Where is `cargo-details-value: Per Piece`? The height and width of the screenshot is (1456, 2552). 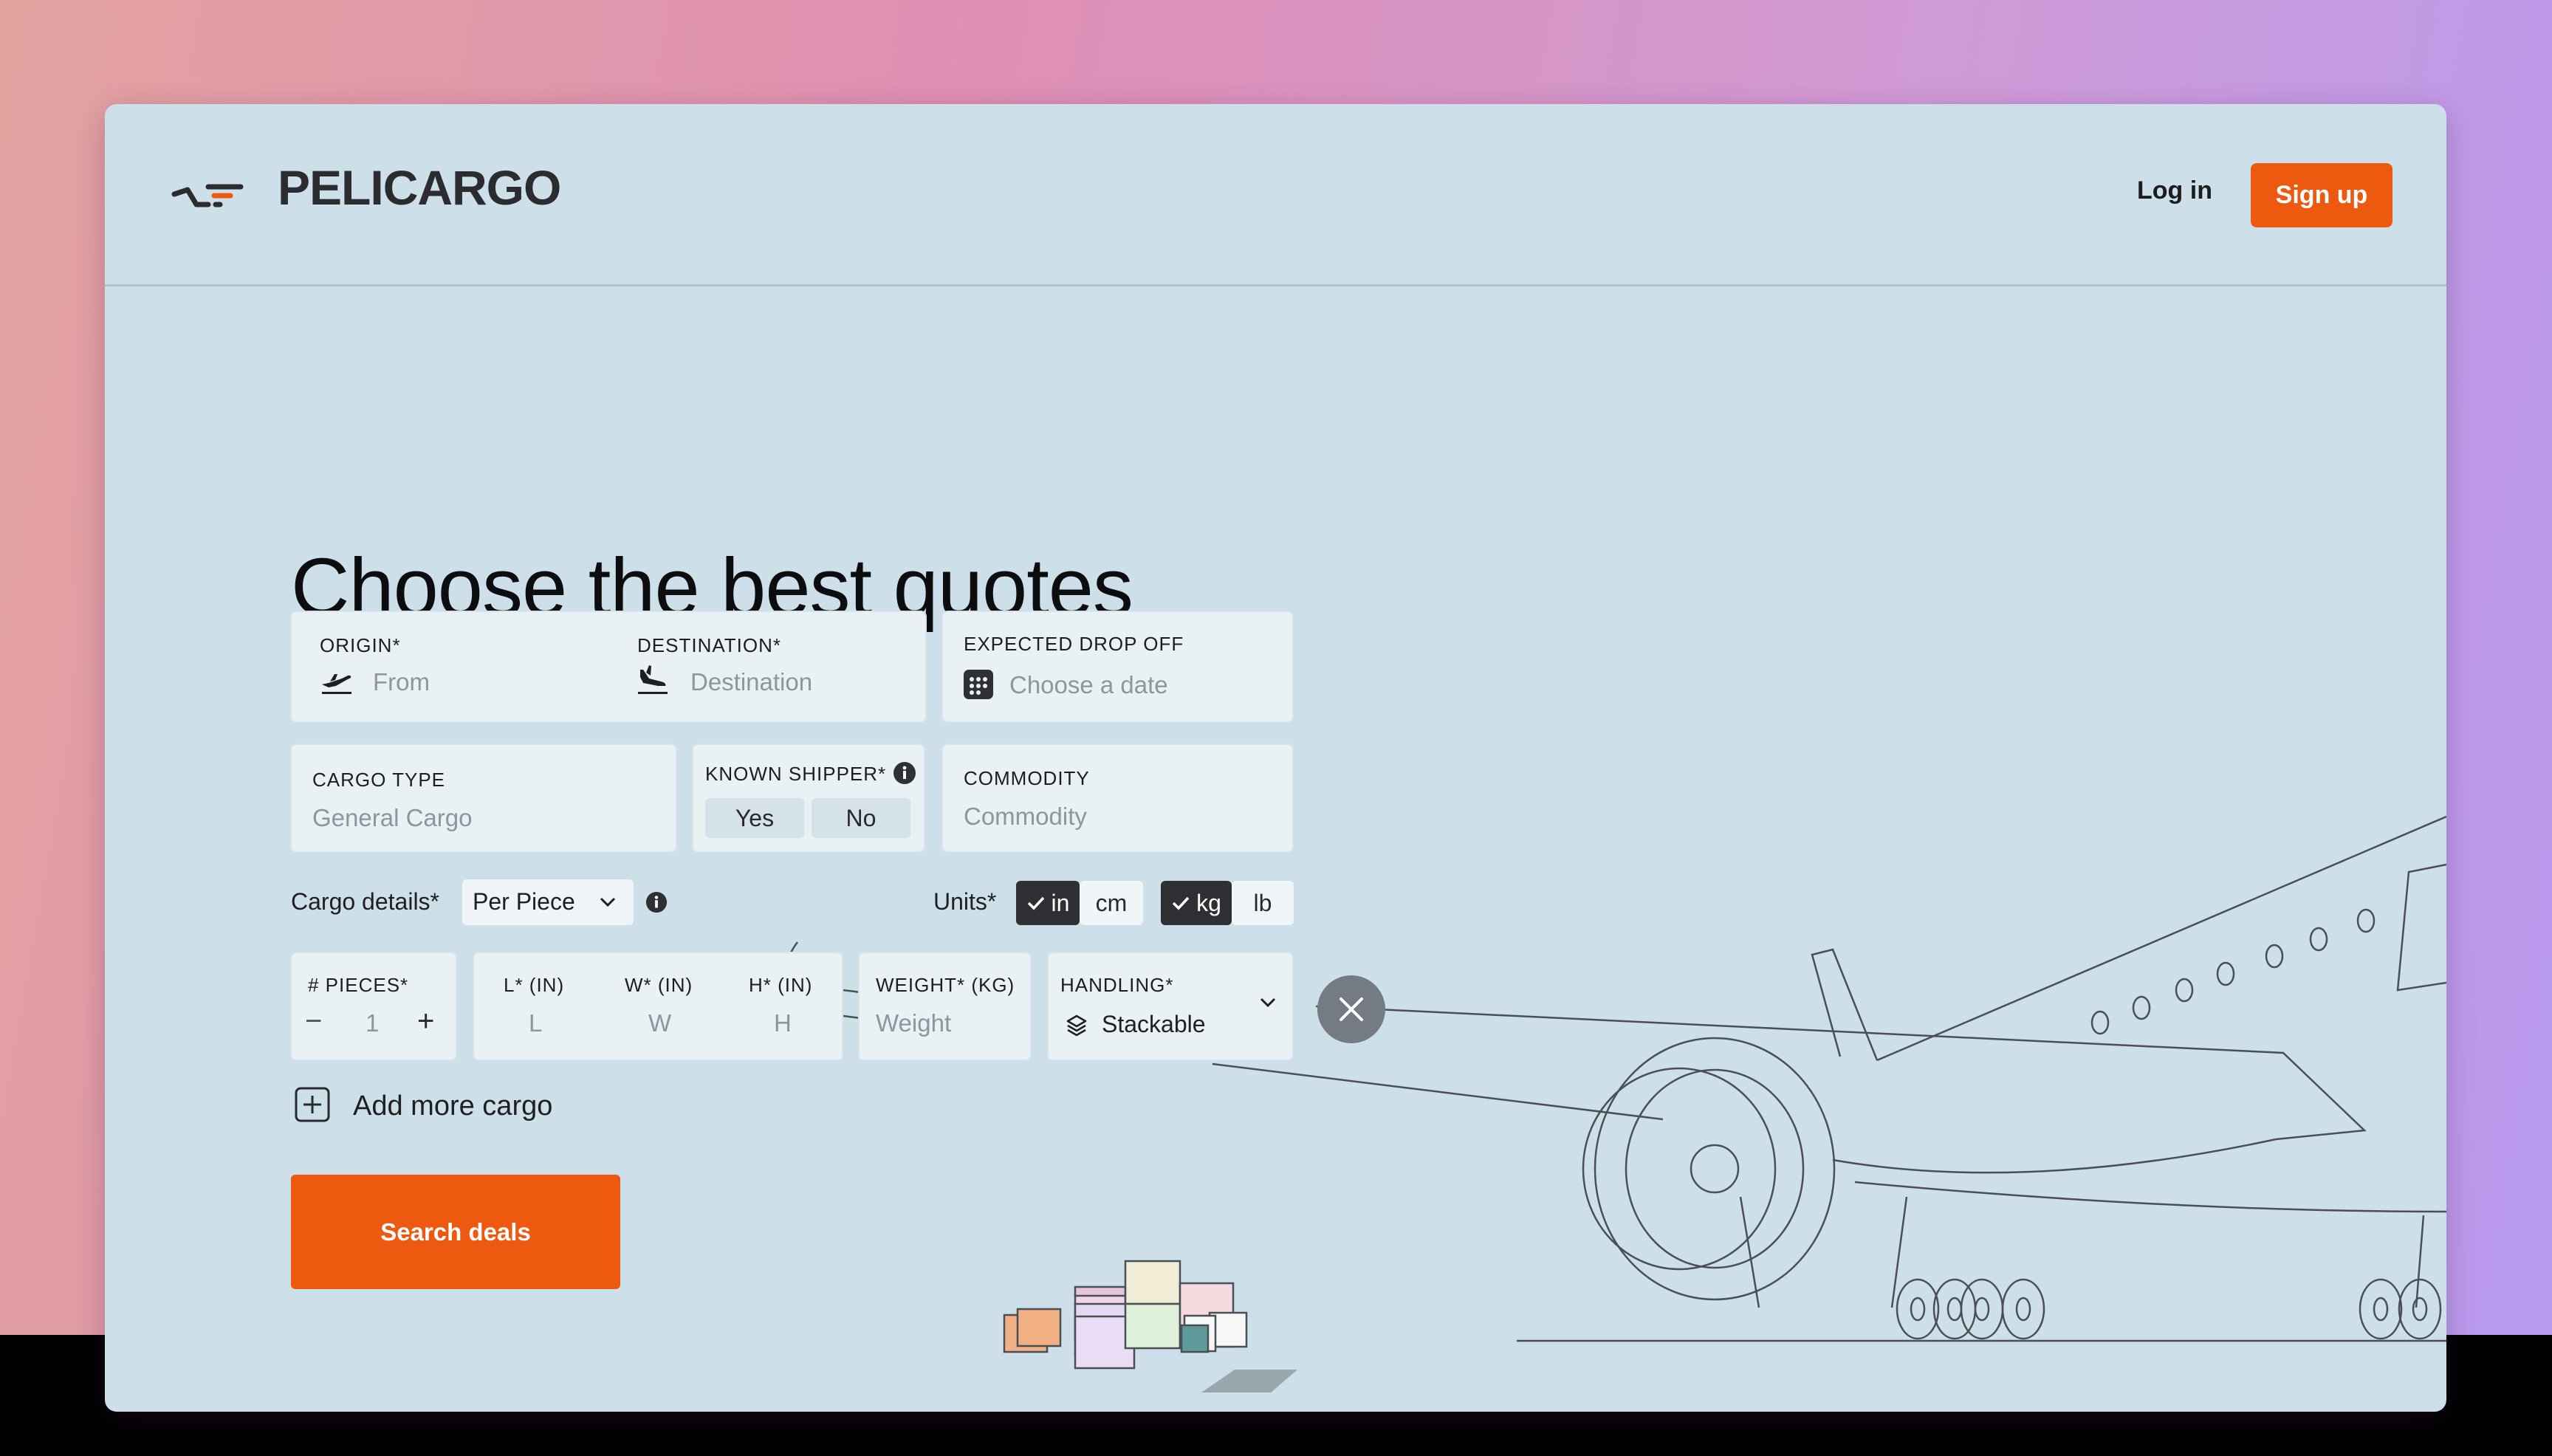
cargo-details-value: Per Piece is located at coordinates (524, 901).